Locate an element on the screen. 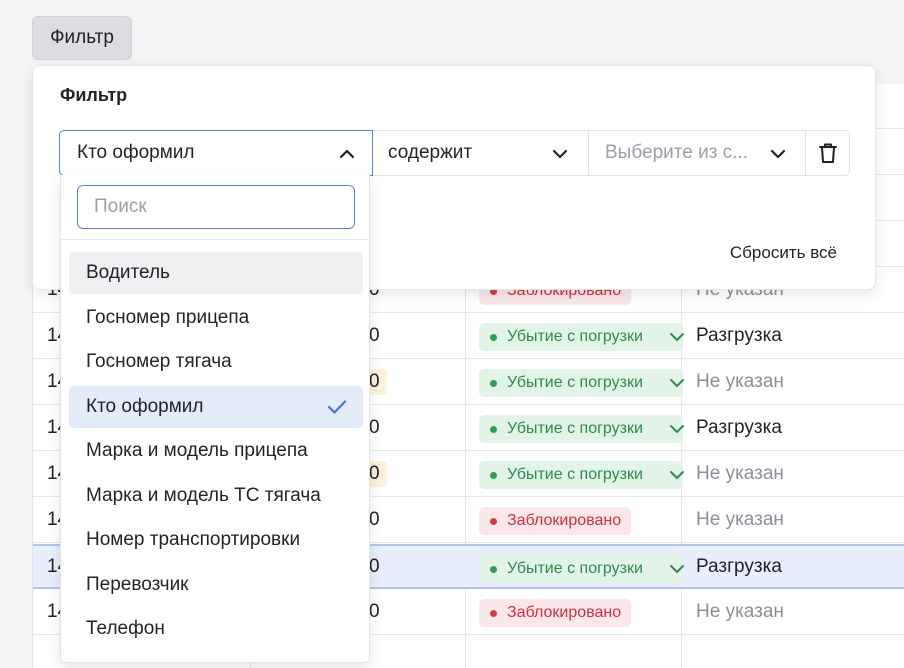 Image resolution: width=904 pixels, height=668 pixels. dropdown-option: Госномер тягача is located at coordinates (216, 362).